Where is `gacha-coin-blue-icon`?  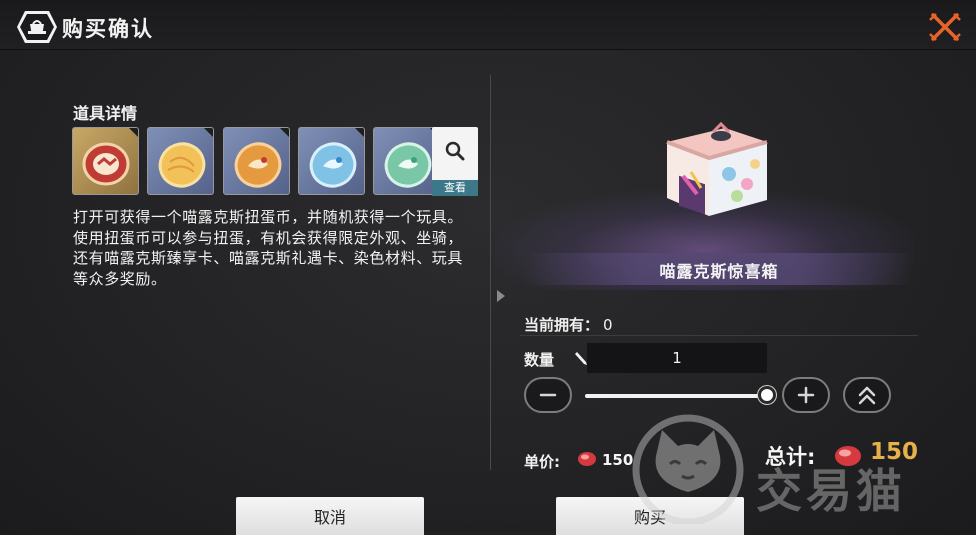 gacha-coin-blue-icon is located at coordinates (331, 161).